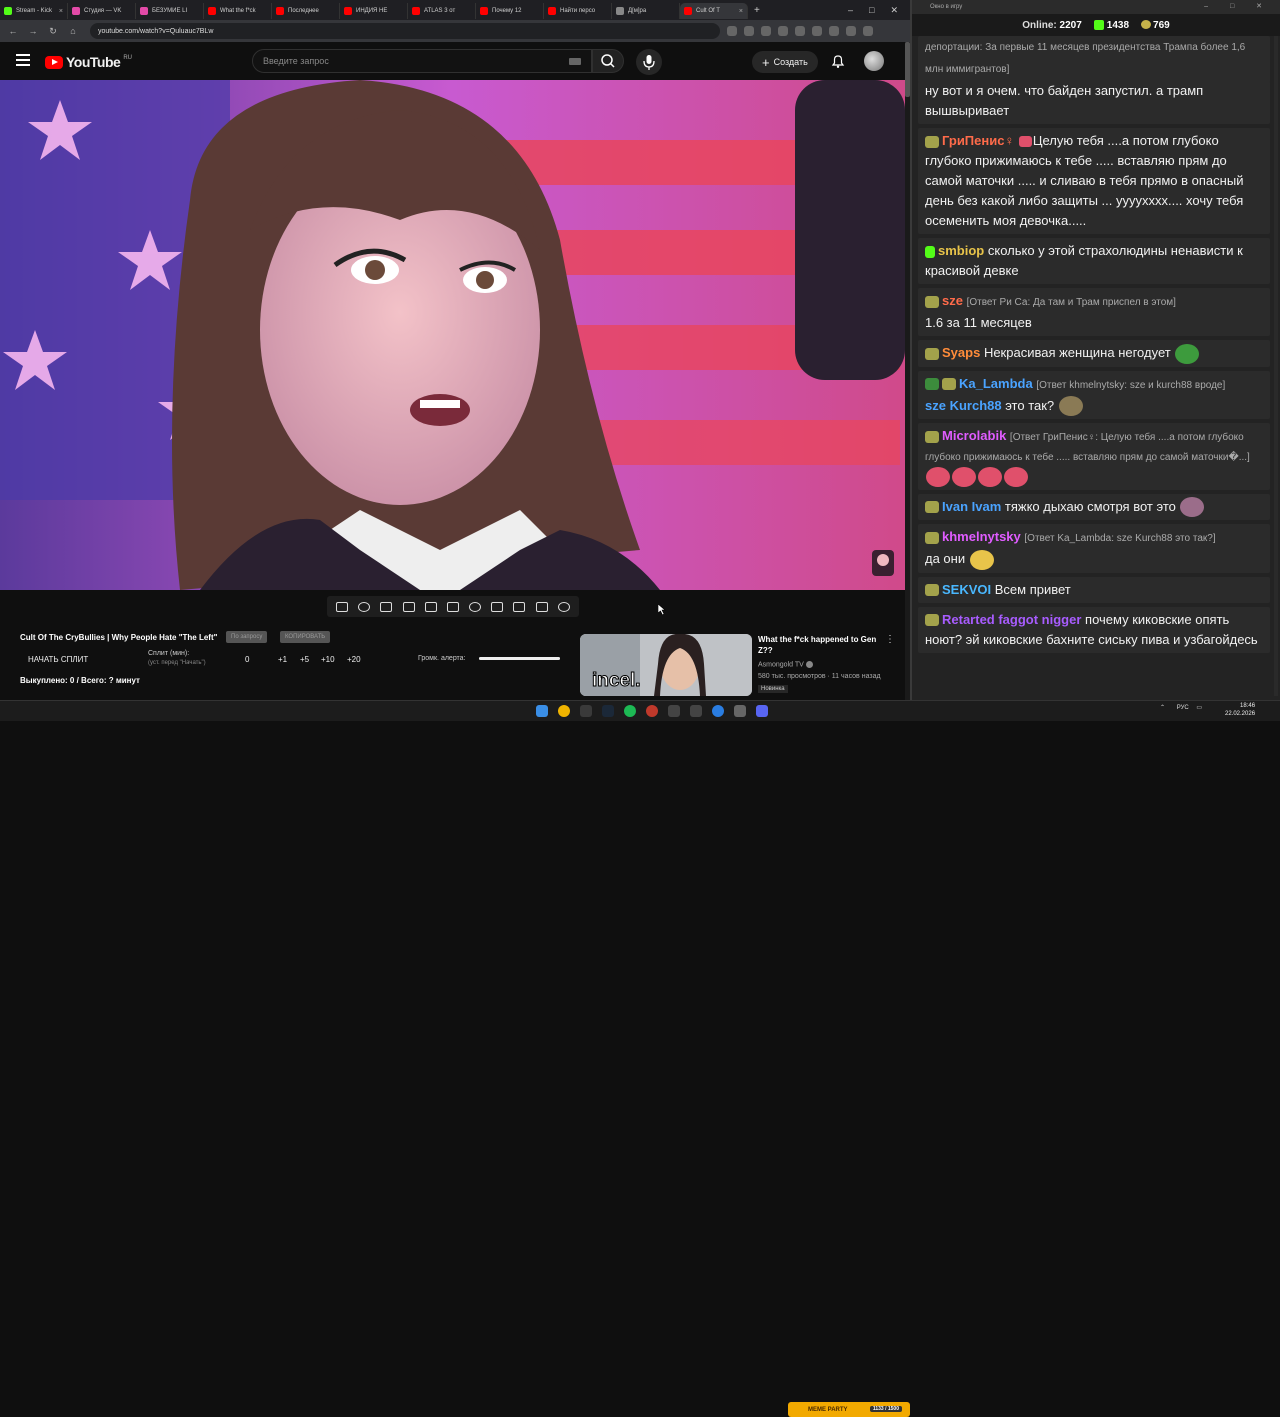 The width and height of the screenshot is (1280, 1417). Describe the element at coordinates (818, 645) in the screenshot. I see `recommended-video-title: What the f*ck happened to Gen Z??` at that location.